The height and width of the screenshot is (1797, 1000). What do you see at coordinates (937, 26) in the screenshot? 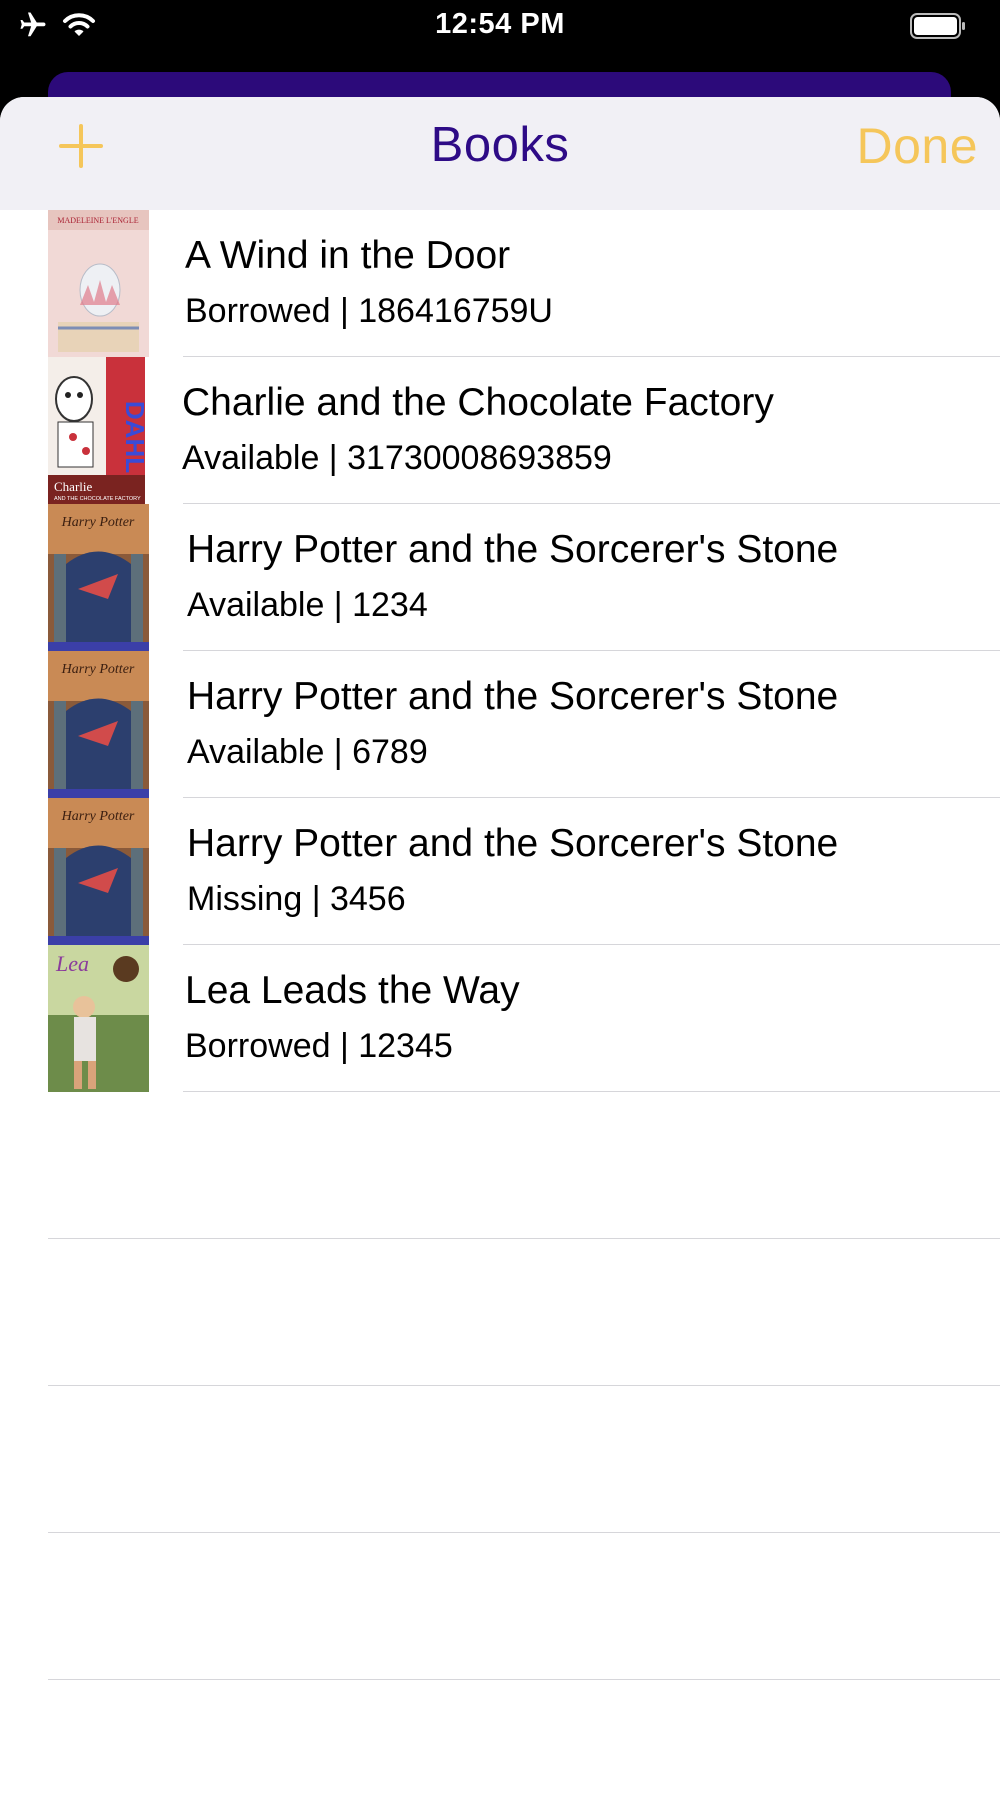
I see `battery-icon` at bounding box center [937, 26].